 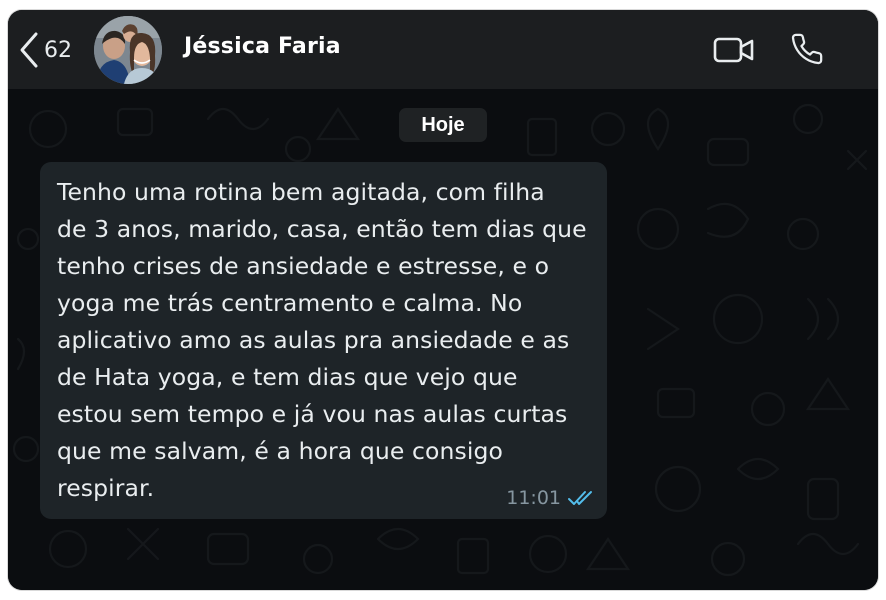 I want to click on chat-header: 62 Jéssica Faria, so click(x=443, y=49).